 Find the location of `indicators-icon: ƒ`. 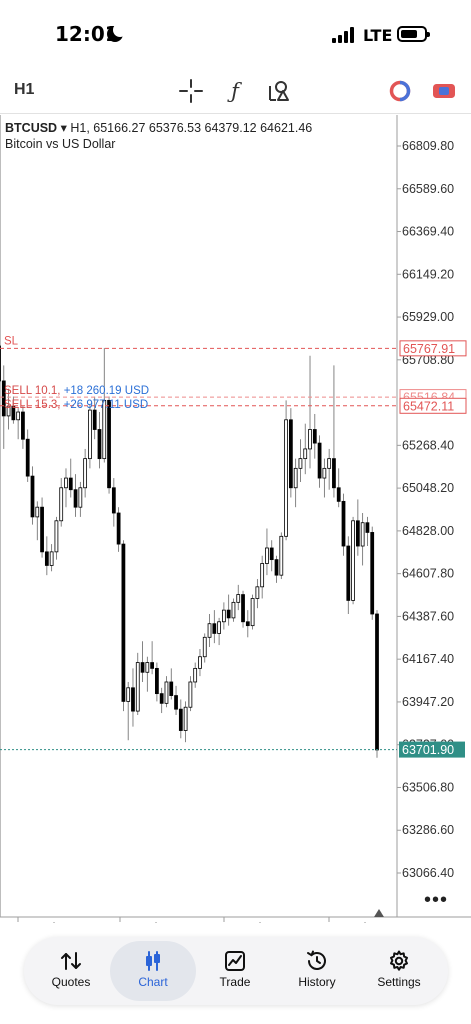

indicators-icon: ƒ is located at coordinates (235, 91).